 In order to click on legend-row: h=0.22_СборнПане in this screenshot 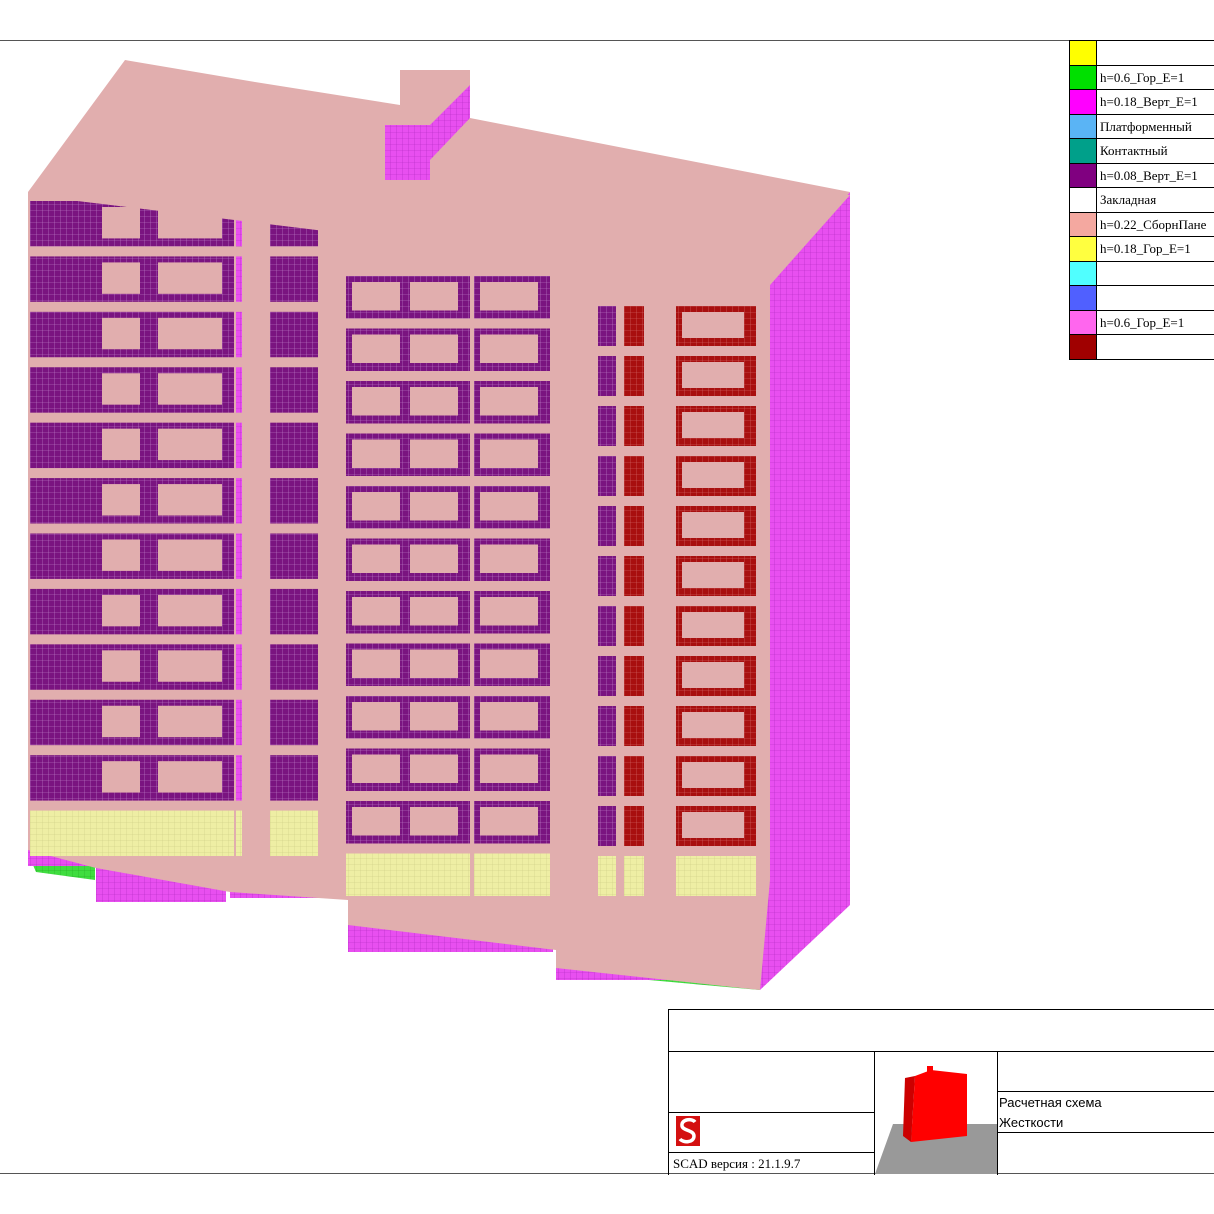, I will do `click(1142, 224)`.